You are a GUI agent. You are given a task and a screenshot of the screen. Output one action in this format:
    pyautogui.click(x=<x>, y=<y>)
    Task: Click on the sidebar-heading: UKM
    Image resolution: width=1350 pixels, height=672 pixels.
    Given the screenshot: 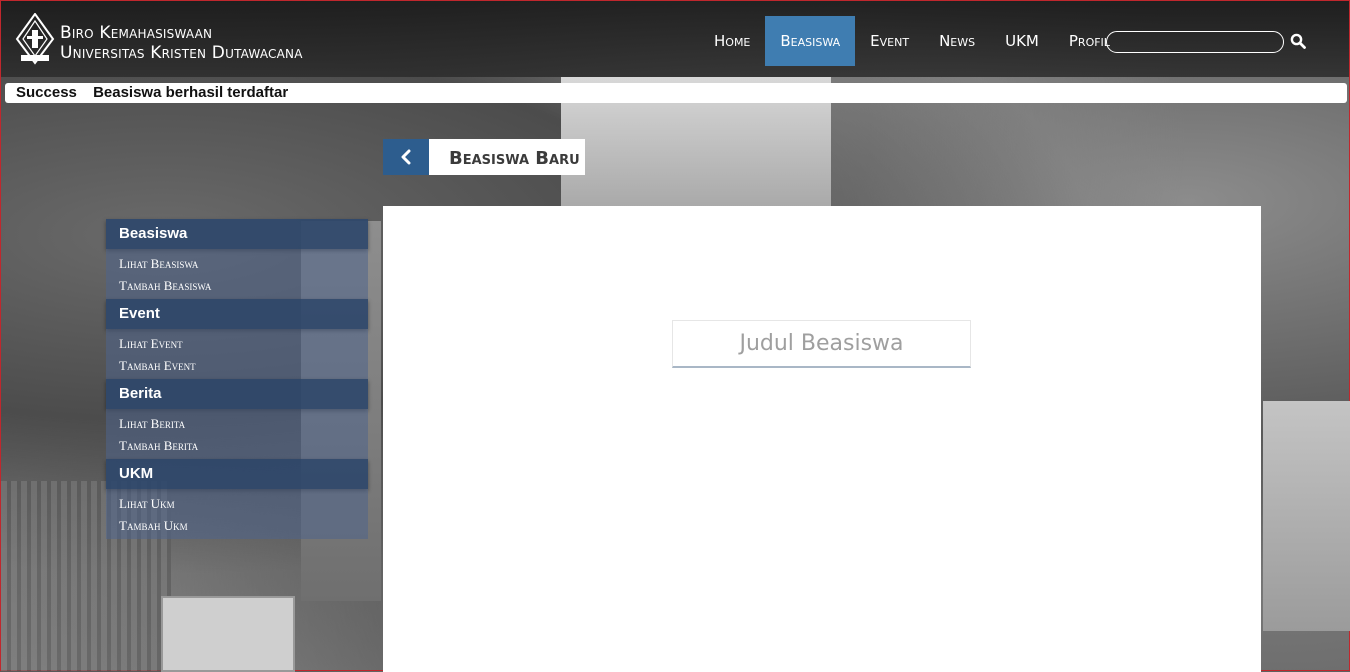 What is the action you would take?
    pyautogui.click(x=237, y=474)
    